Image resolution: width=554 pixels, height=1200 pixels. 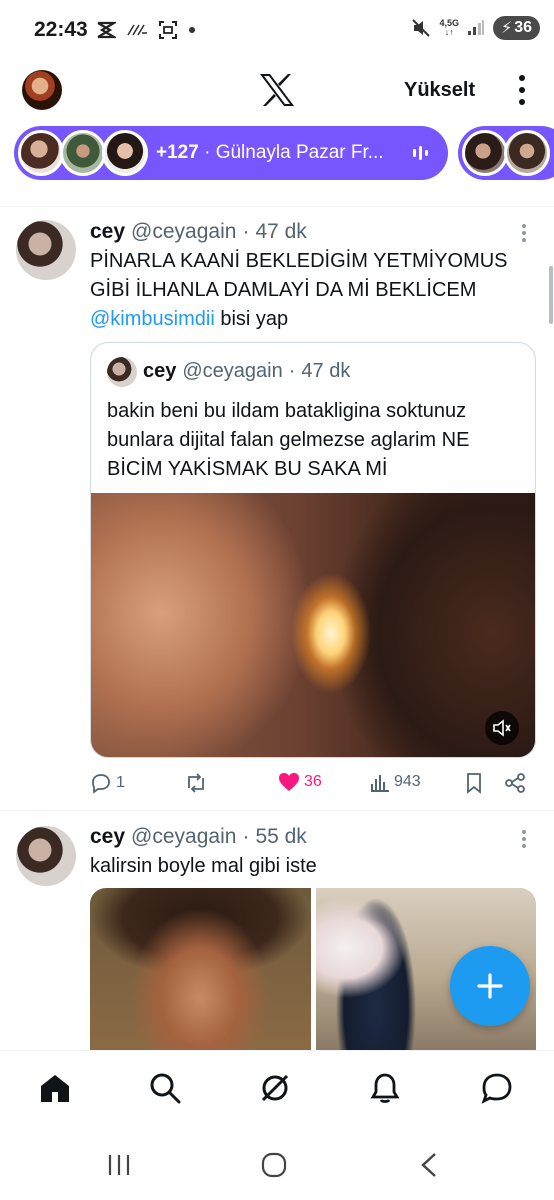 What do you see at coordinates (107, 837) in the screenshot?
I see `author-name: cey` at bounding box center [107, 837].